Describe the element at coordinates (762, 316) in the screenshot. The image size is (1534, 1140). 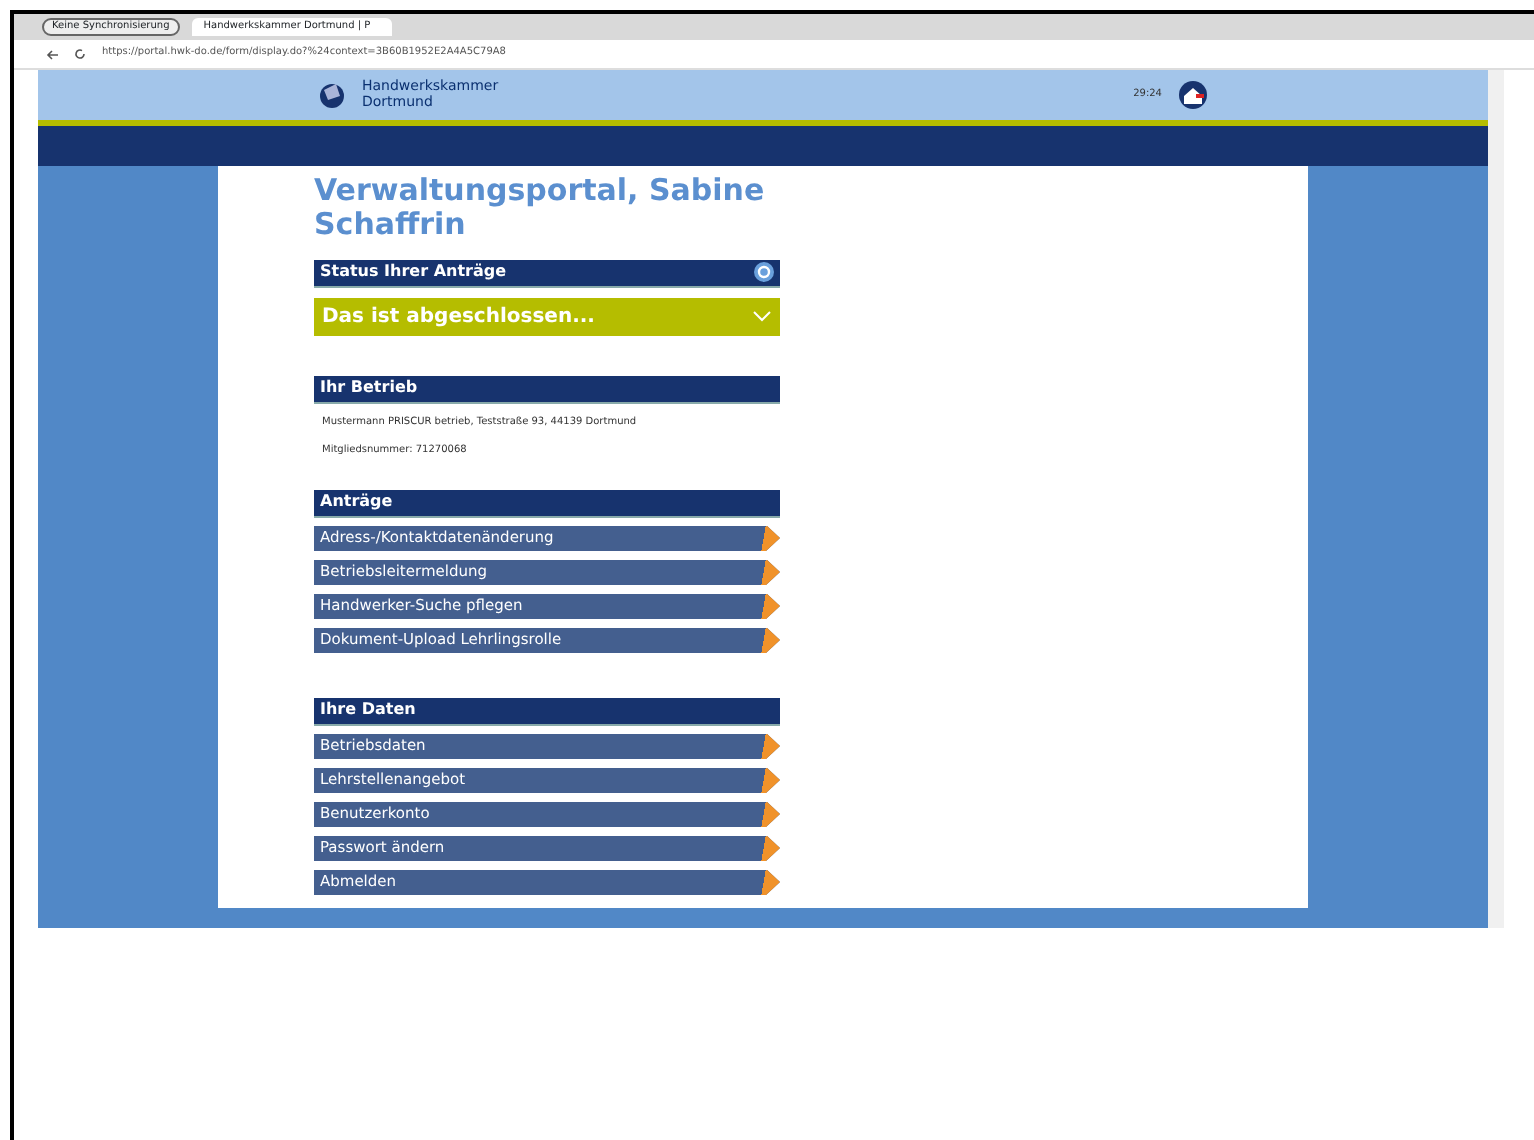
I see `chevron-down-icon` at that location.